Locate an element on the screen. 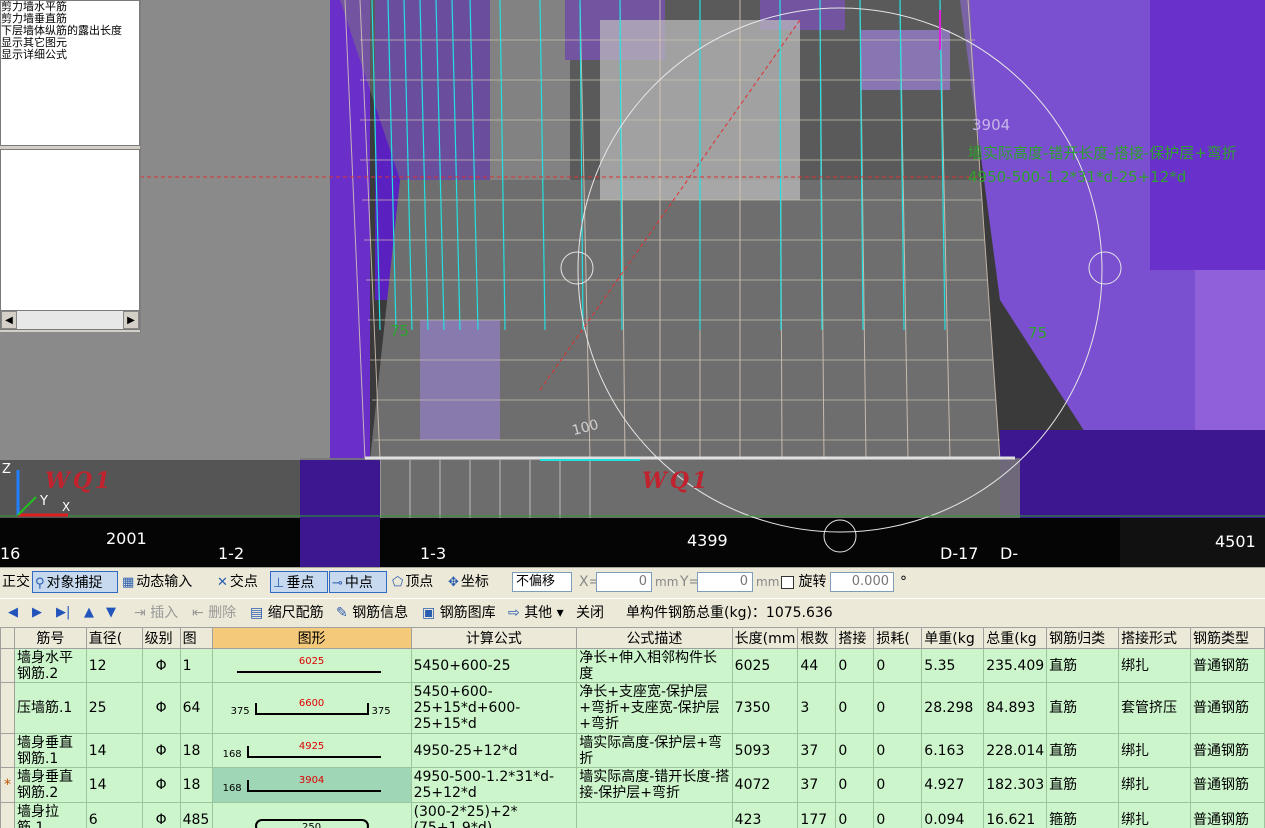  cell-name: 墙身水平钢筋.2 is located at coordinates (50, 665).